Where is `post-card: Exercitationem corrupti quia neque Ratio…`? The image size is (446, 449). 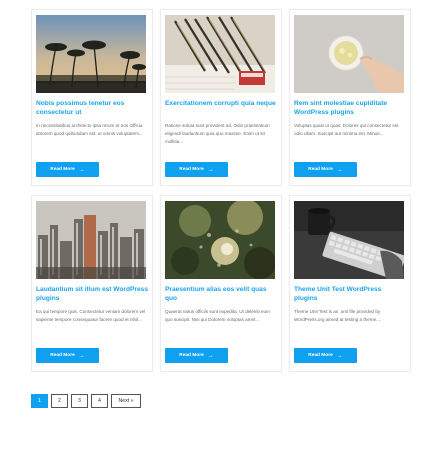 post-card: Exercitationem corrupti quia neque Ratio… is located at coordinates (221, 97).